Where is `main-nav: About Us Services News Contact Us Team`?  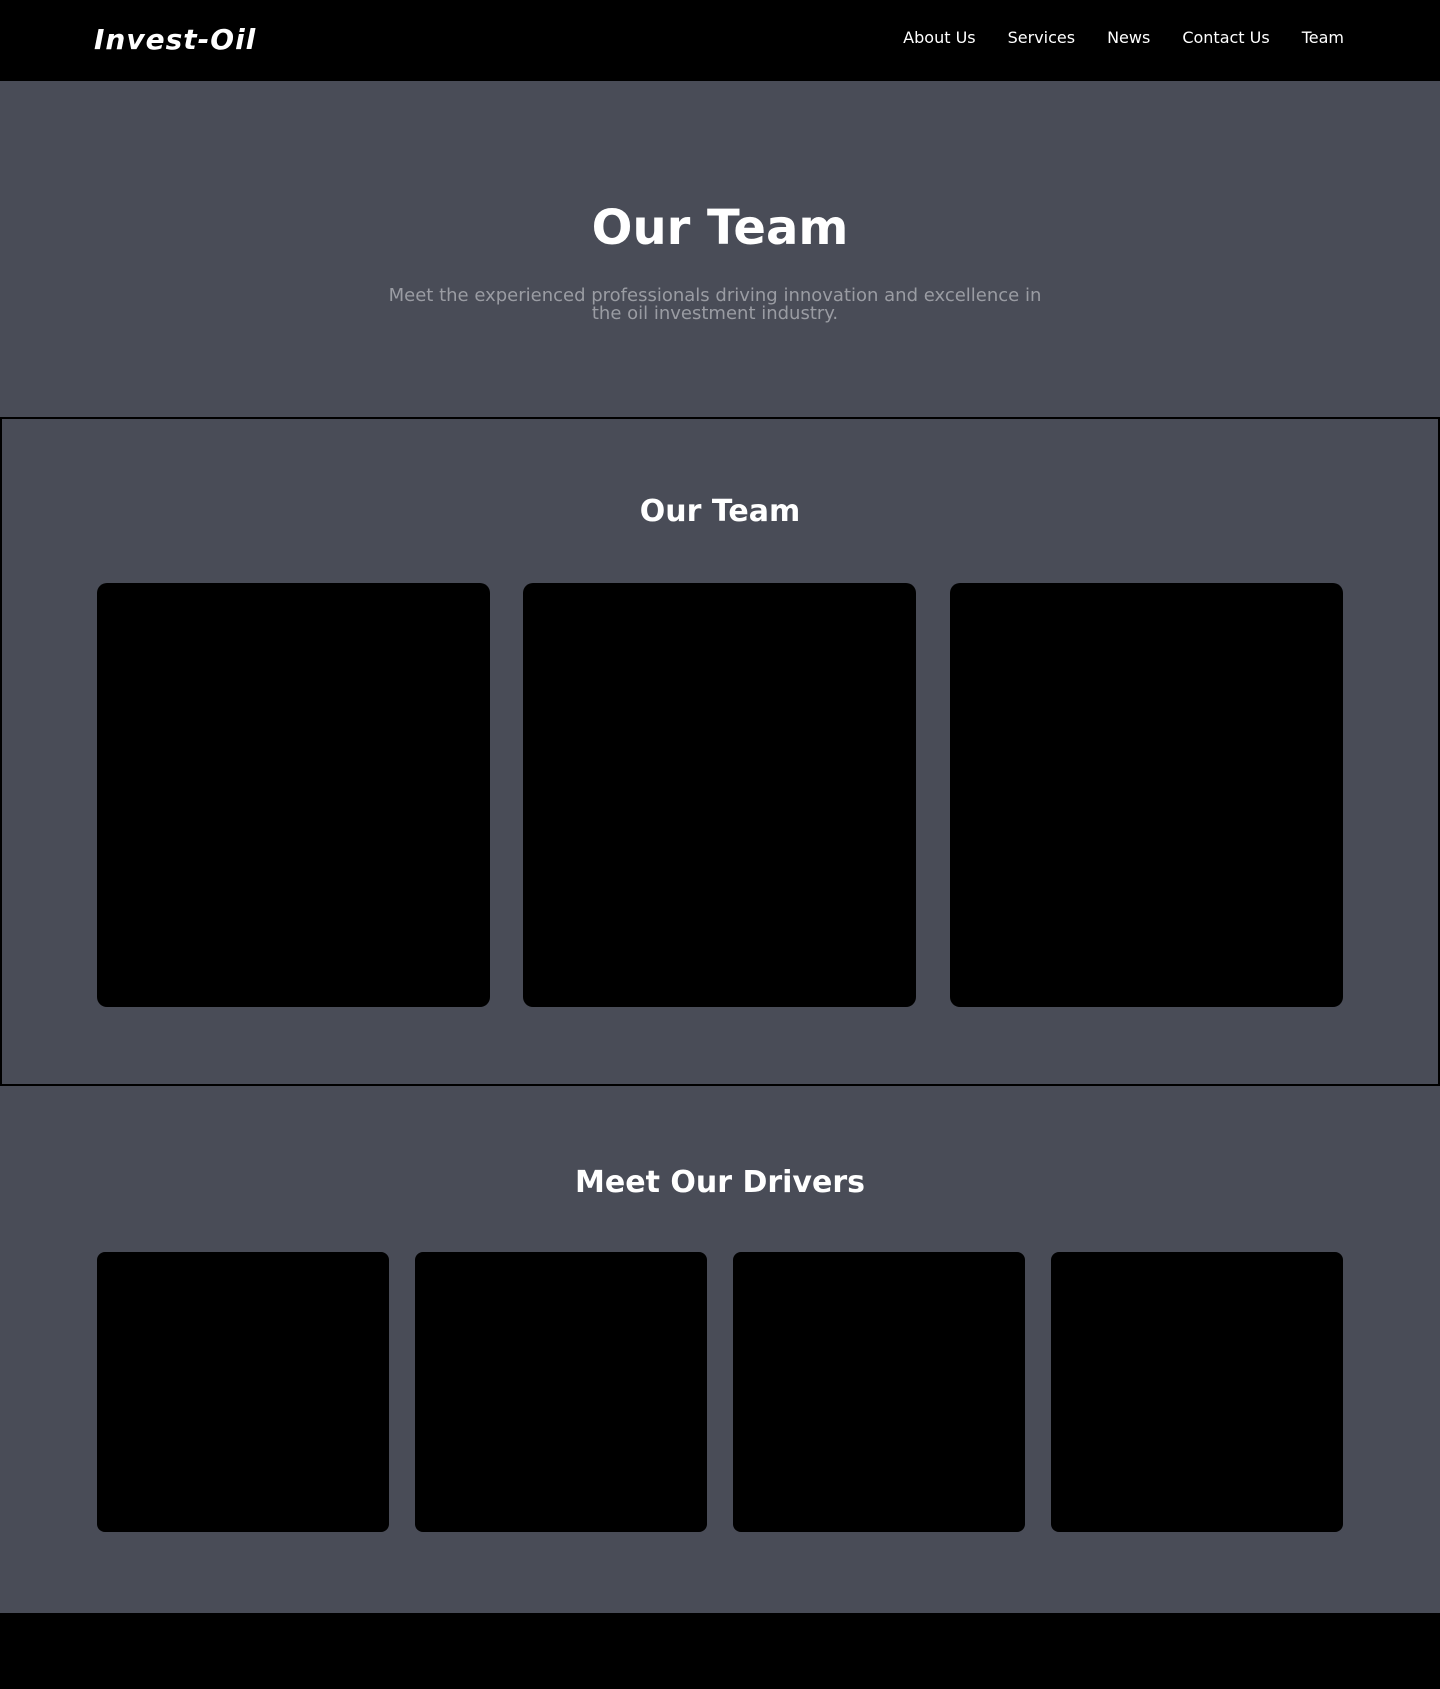
main-nav: About Us Services News Contact Us Team is located at coordinates (1123, 38).